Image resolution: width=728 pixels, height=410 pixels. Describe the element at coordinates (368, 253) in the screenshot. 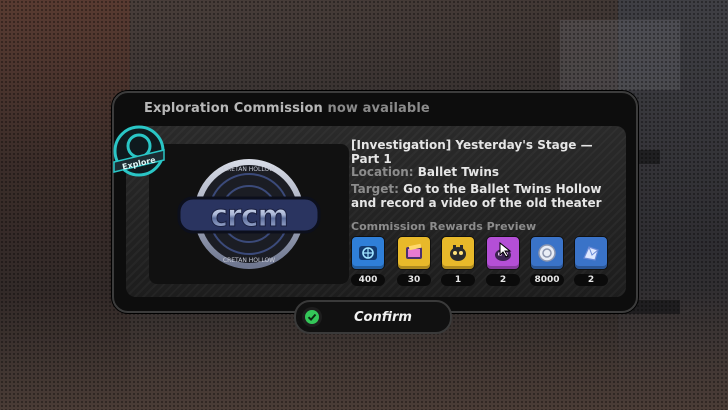

I see `globe-ticket-icon` at that location.